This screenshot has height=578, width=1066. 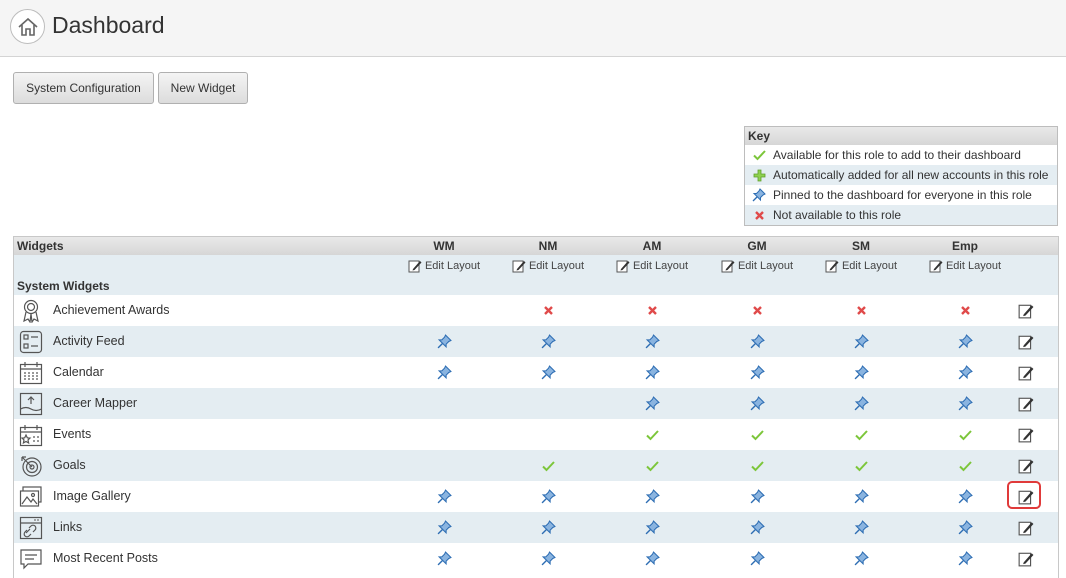 I want to click on key-title: Key, so click(x=901, y=136).